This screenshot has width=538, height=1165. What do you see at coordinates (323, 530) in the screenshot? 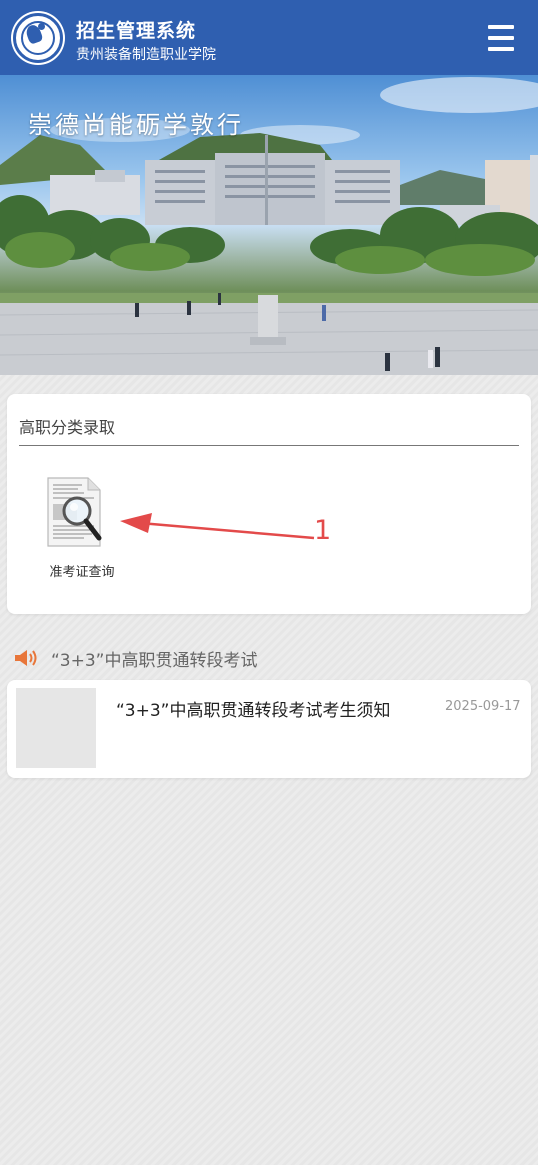
I see `annotation-number: 1` at bounding box center [323, 530].